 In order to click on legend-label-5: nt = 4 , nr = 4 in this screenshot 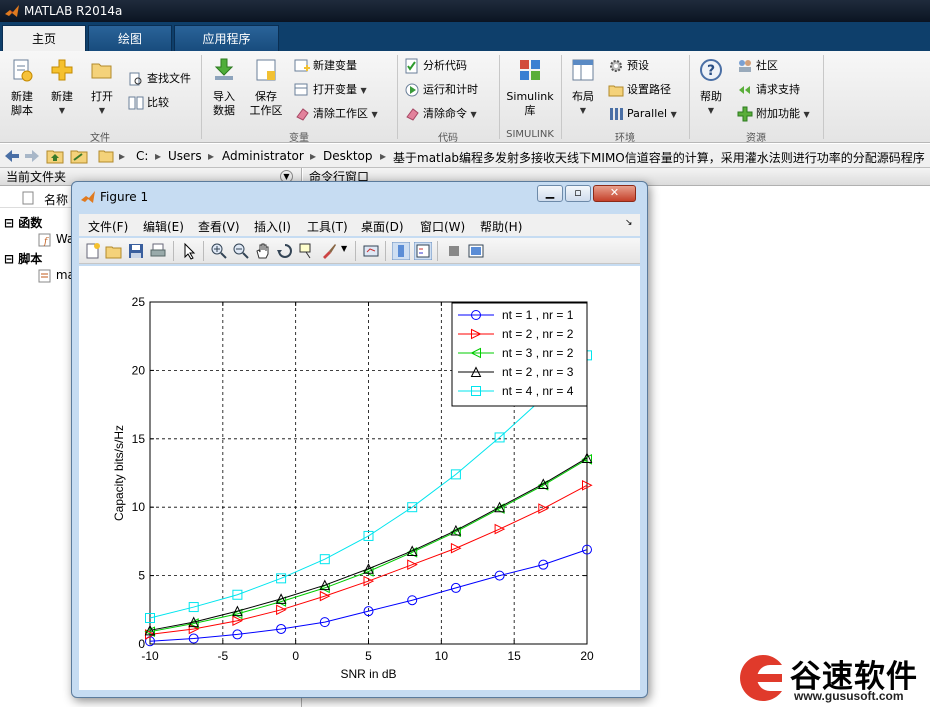, I will do `click(538, 391)`.